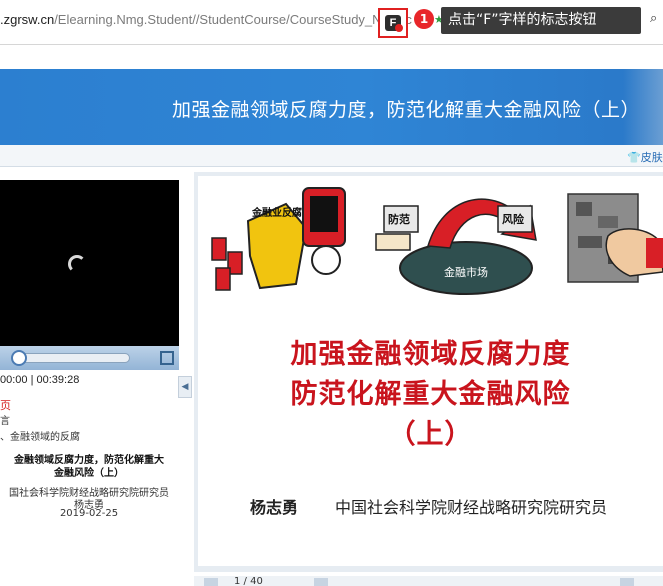  I want to click on slide-organization: 中国社会科学院财经战略研究院研究员, so click(471, 507).